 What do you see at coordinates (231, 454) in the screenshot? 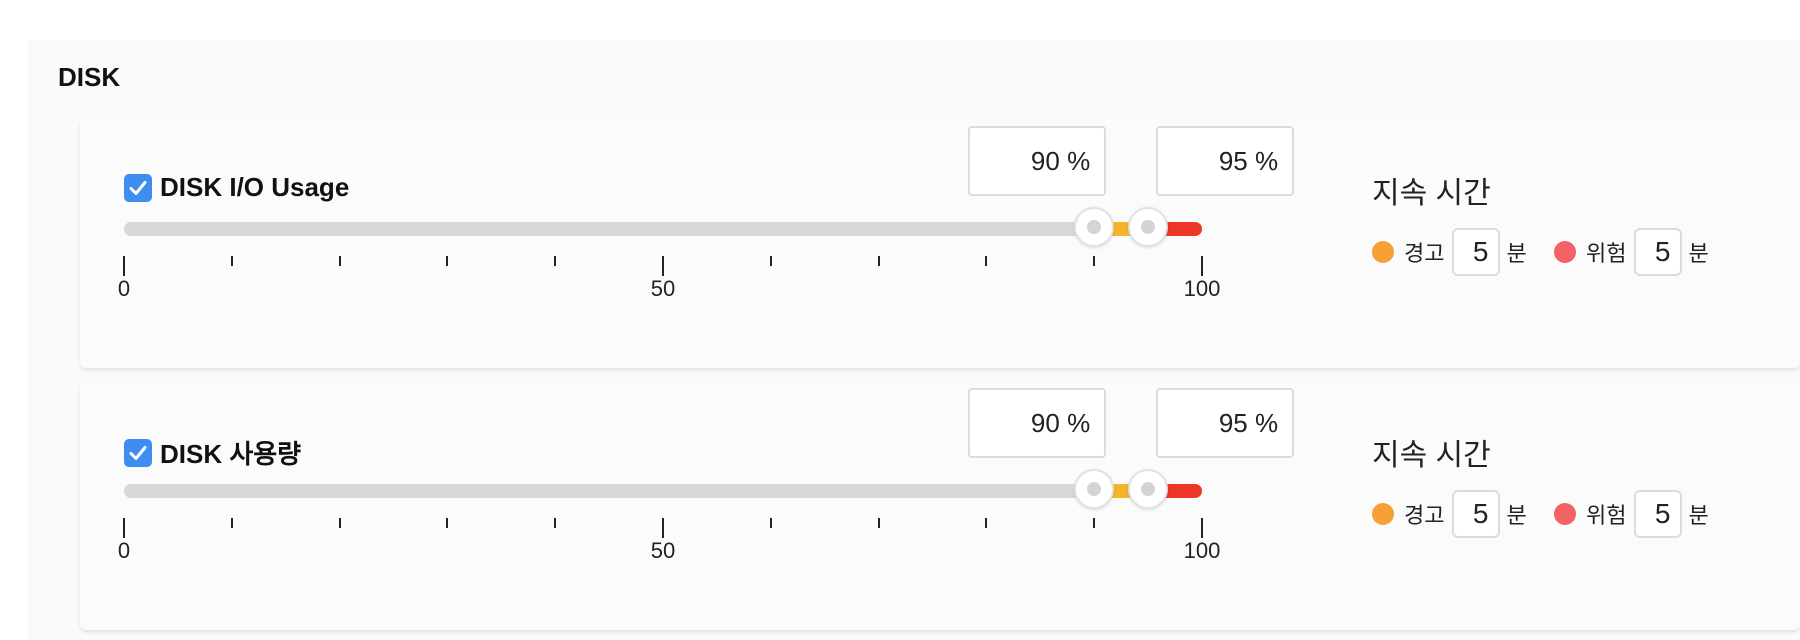
I see `metric-label: DISK 사용량` at bounding box center [231, 454].